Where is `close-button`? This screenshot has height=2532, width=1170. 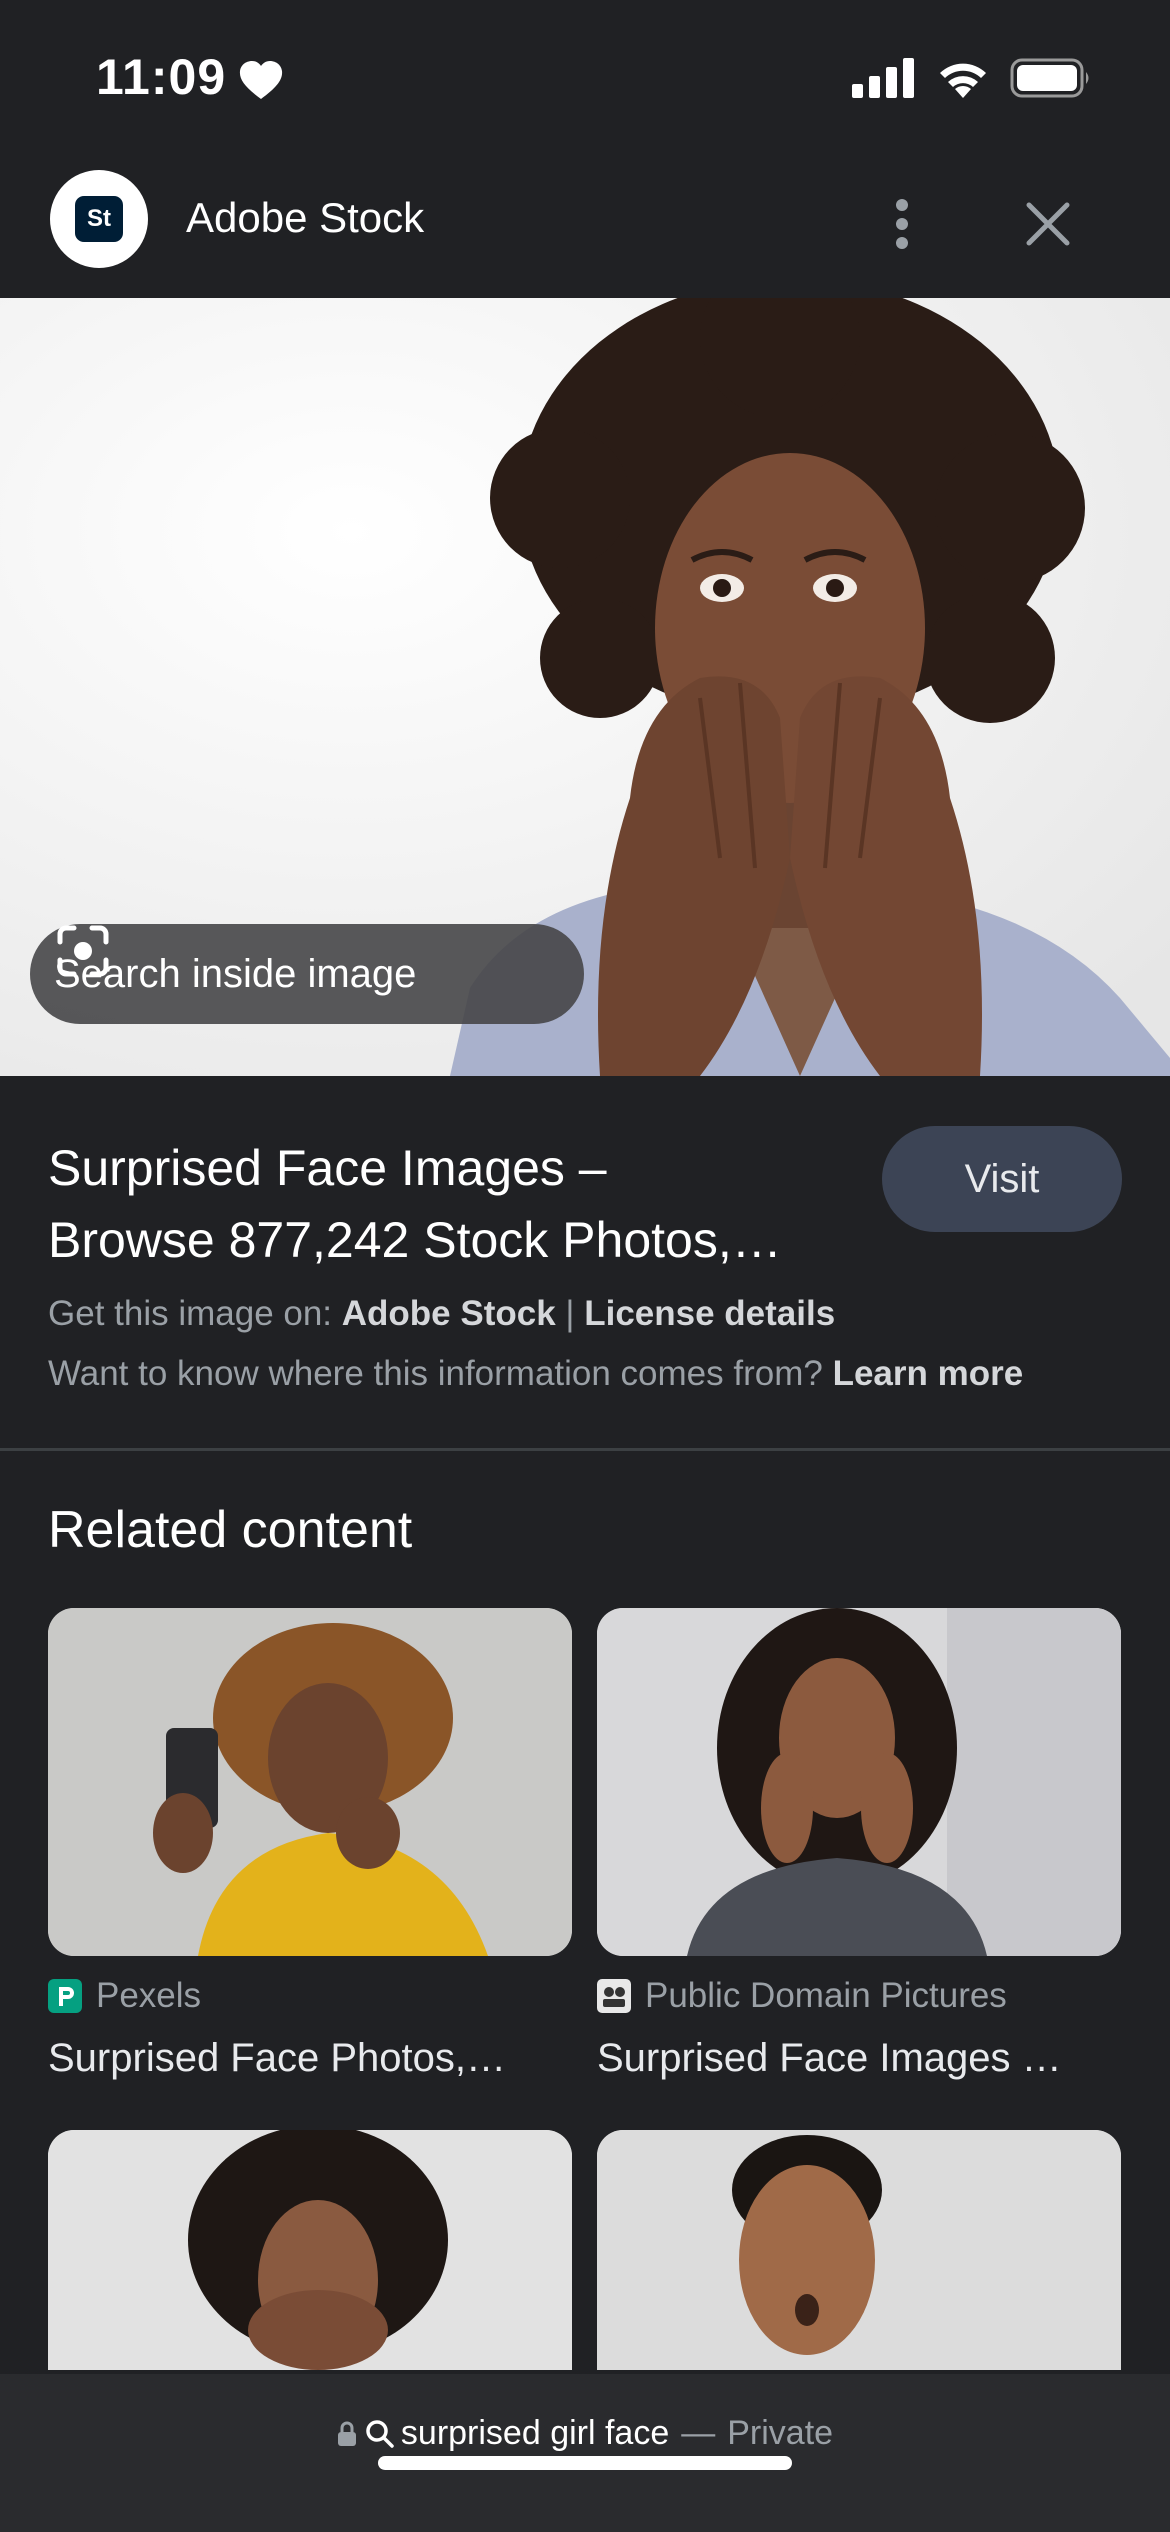
close-button is located at coordinates (1048, 224).